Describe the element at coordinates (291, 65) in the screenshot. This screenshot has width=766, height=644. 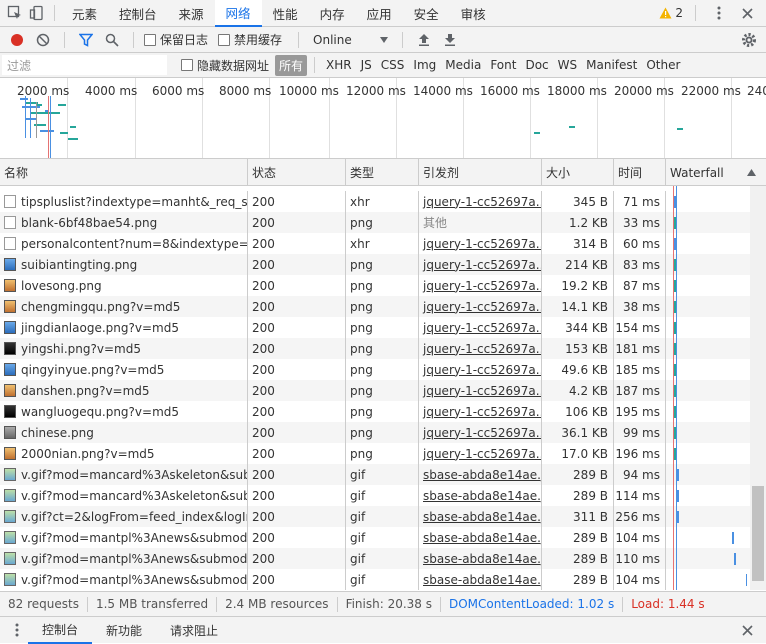
I see `filter-type-所有: 所有` at that location.